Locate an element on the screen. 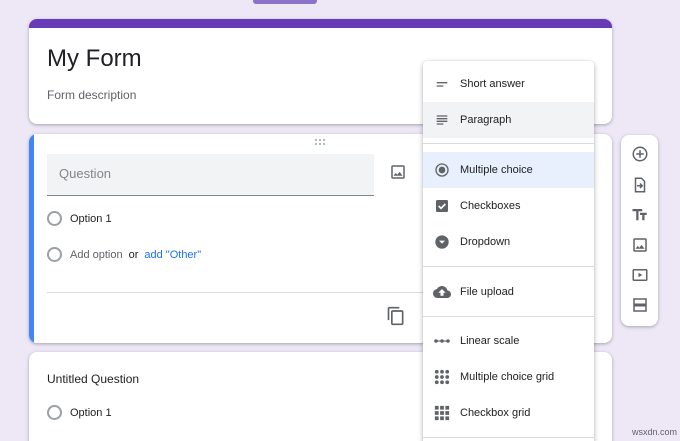 This screenshot has width=680, height=441. menu-item-label: Checkbox grid is located at coordinates (495, 413).